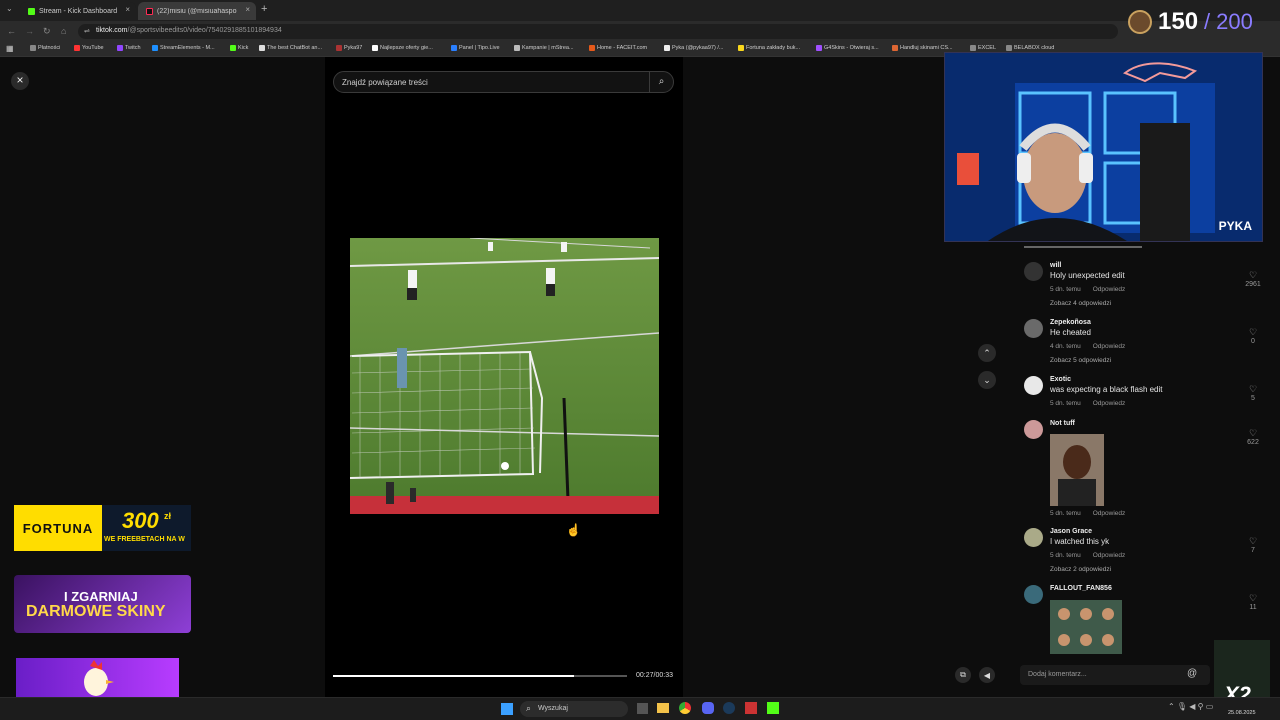  Describe the element at coordinates (239, 48) in the screenshot. I see `bookmark-item: Kick` at that location.